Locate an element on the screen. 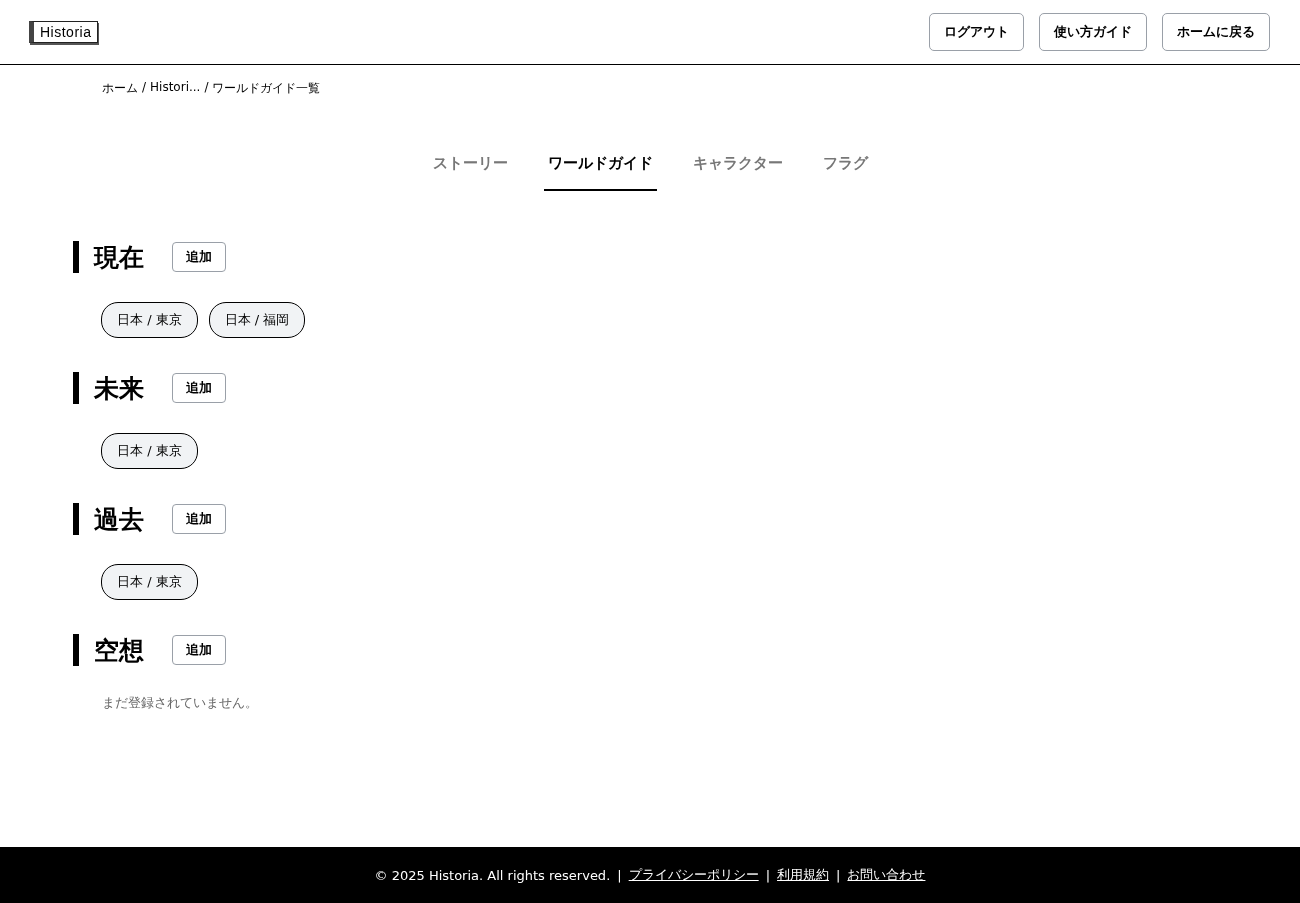 The height and width of the screenshot is (903, 1300). breadcrumb-link: ホーム is located at coordinates (120, 90).